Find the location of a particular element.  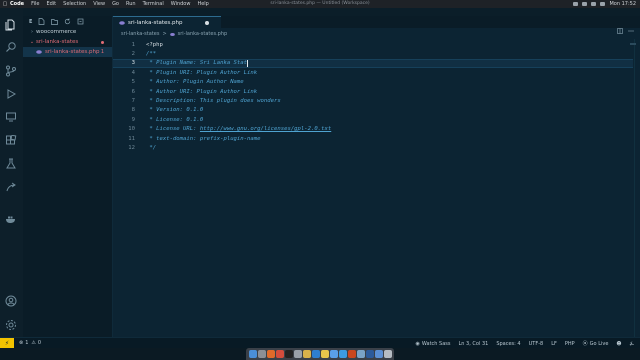

menu-app-name: Code is located at coordinates (17, 4).